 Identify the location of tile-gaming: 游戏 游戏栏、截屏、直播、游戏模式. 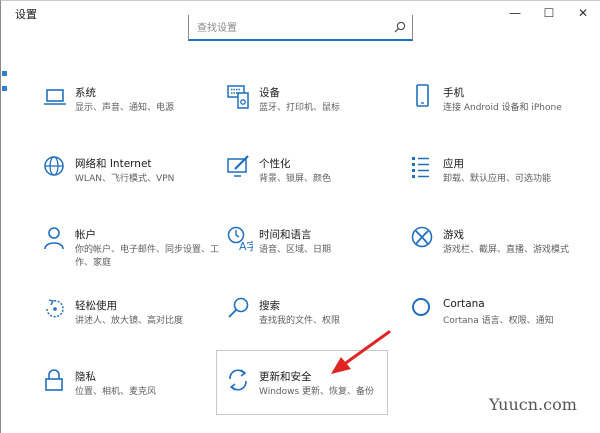
(501, 254).